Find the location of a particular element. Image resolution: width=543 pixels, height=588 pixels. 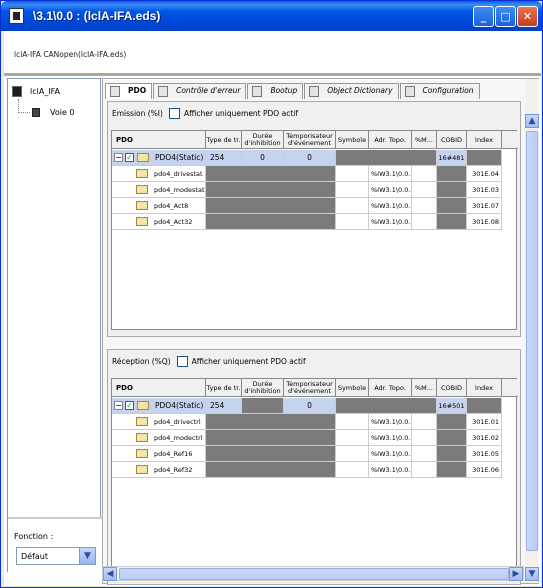

table-row: pdo4_modestat %IW3.1\0.0.4 301E.03 is located at coordinates (315, 190).